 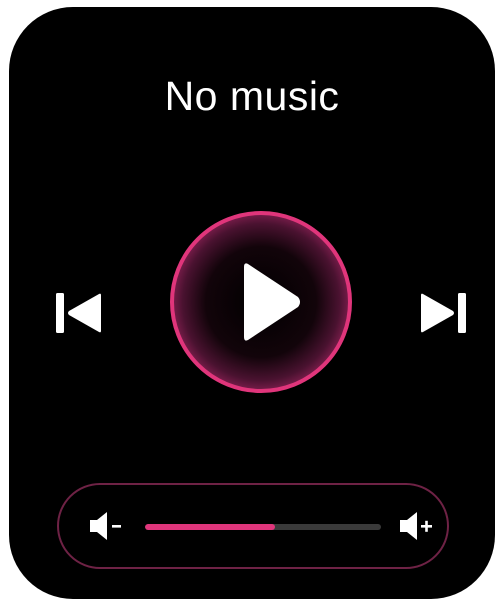 I want to click on volume-up-icon, so click(x=416, y=526).